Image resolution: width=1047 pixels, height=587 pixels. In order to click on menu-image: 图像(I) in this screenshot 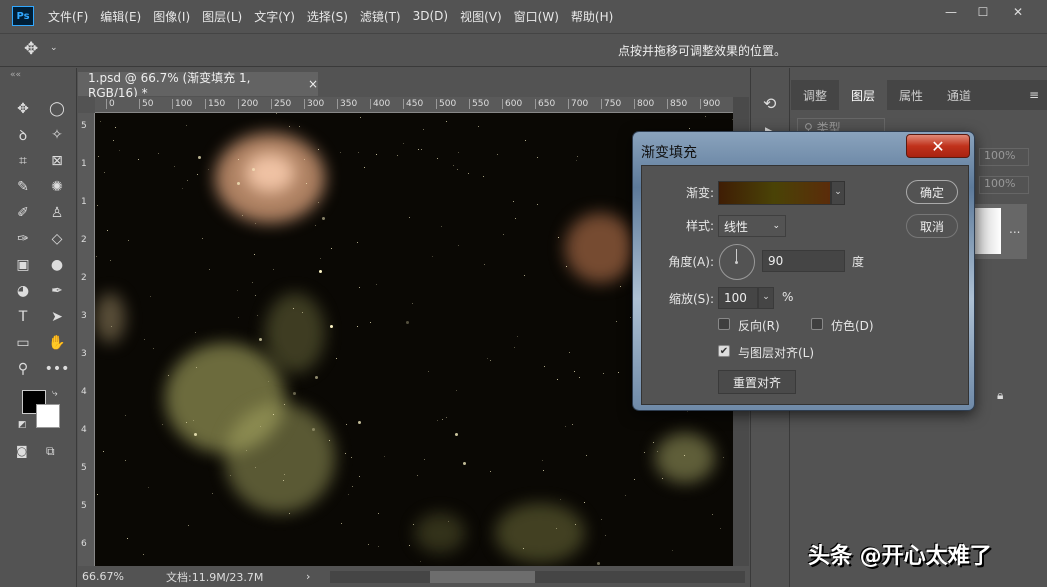, I will do `click(171, 16)`.